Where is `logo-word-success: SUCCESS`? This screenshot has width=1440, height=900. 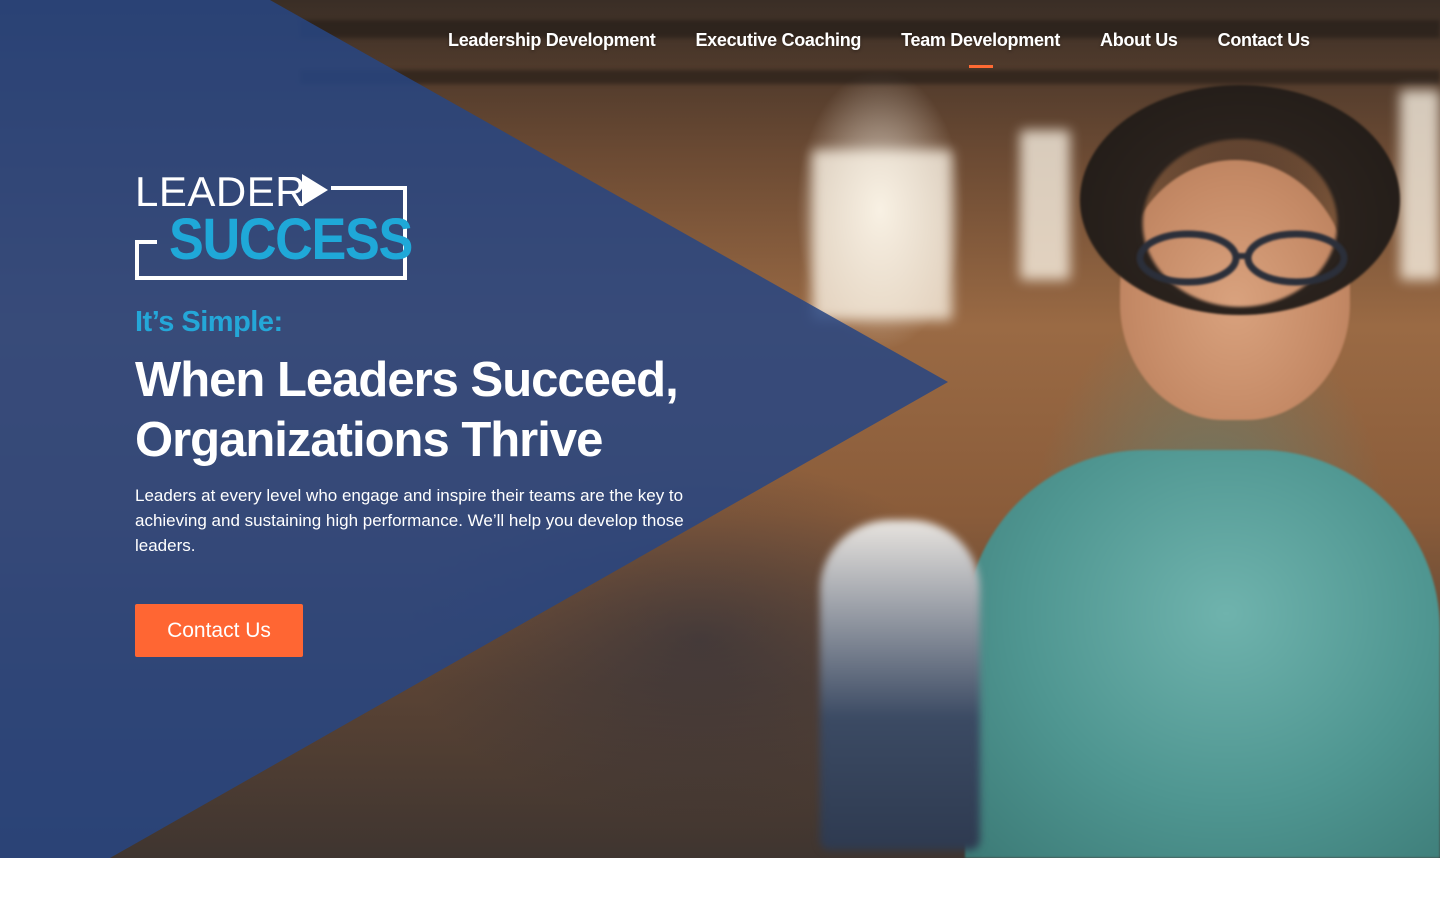
logo-word-success: SUCCESS is located at coordinates (291, 239).